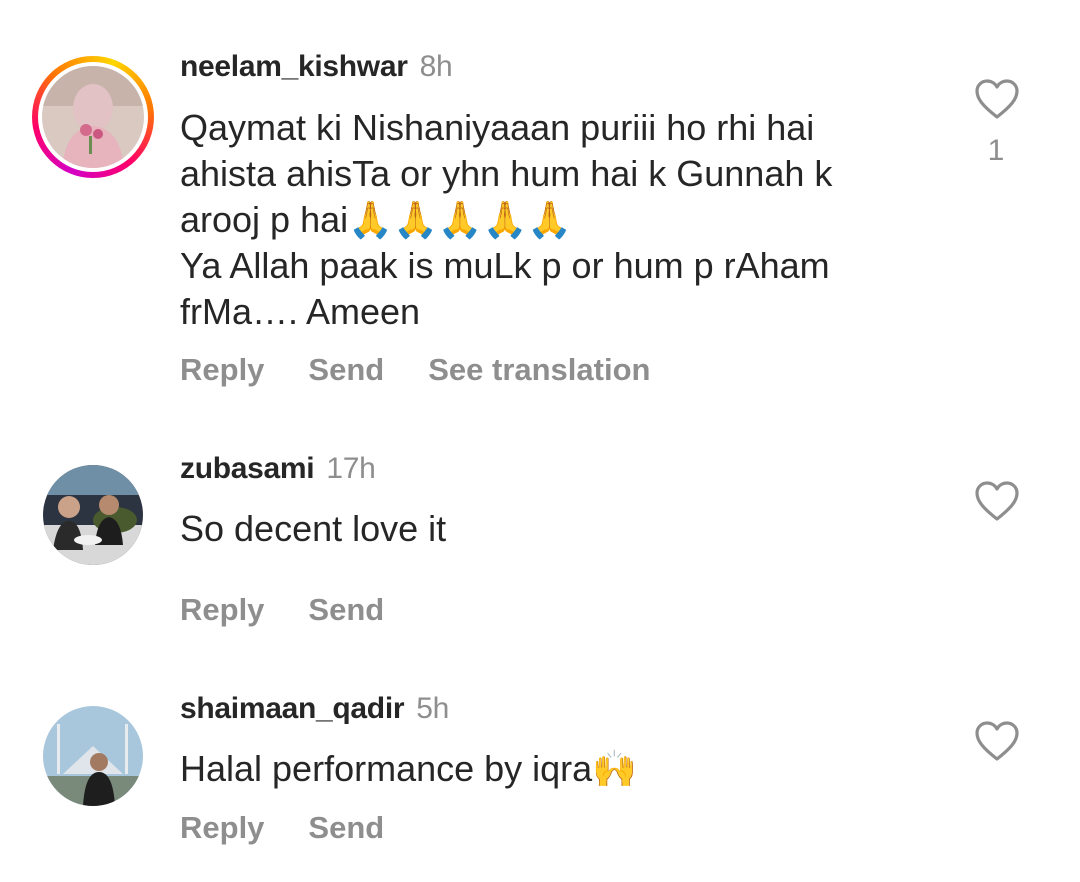  What do you see at coordinates (294, 66) in the screenshot?
I see `username-text: neelam_kishwar` at bounding box center [294, 66].